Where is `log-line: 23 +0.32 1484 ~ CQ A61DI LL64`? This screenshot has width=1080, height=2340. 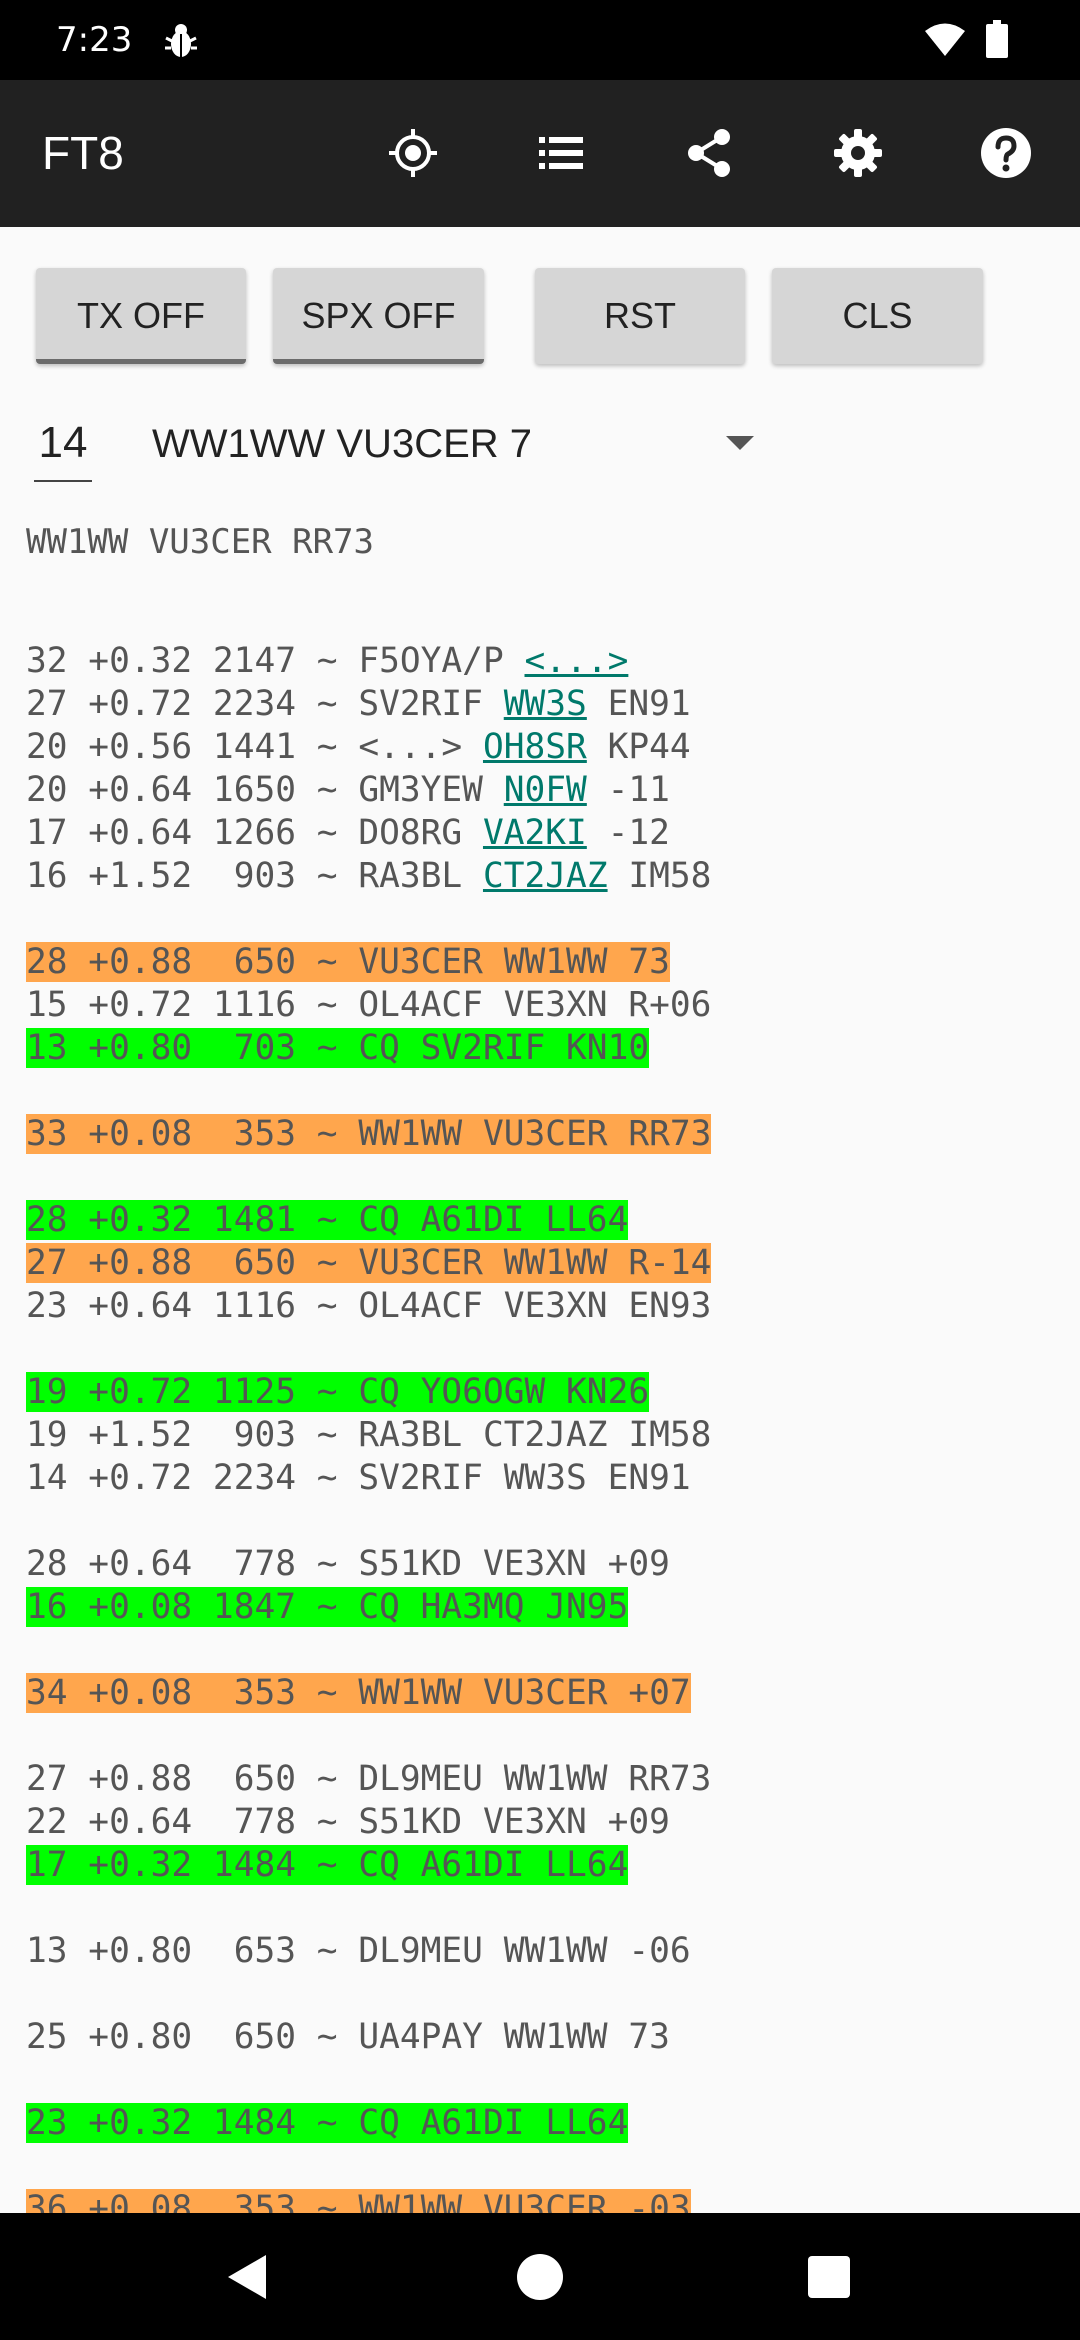
log-line: 23 +0.32 1484 ~ CQ A61DI LL64 is located at coordinates (541, 2123).